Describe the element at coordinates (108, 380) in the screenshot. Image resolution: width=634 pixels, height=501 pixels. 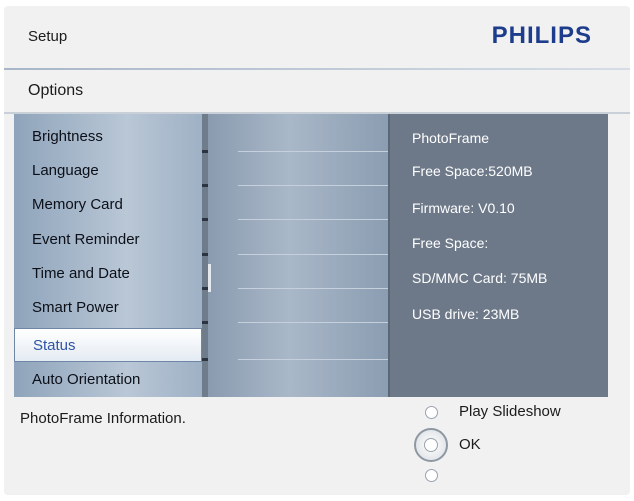
I see `menu-item-auto-orientation: Auto Orientation` at that location.